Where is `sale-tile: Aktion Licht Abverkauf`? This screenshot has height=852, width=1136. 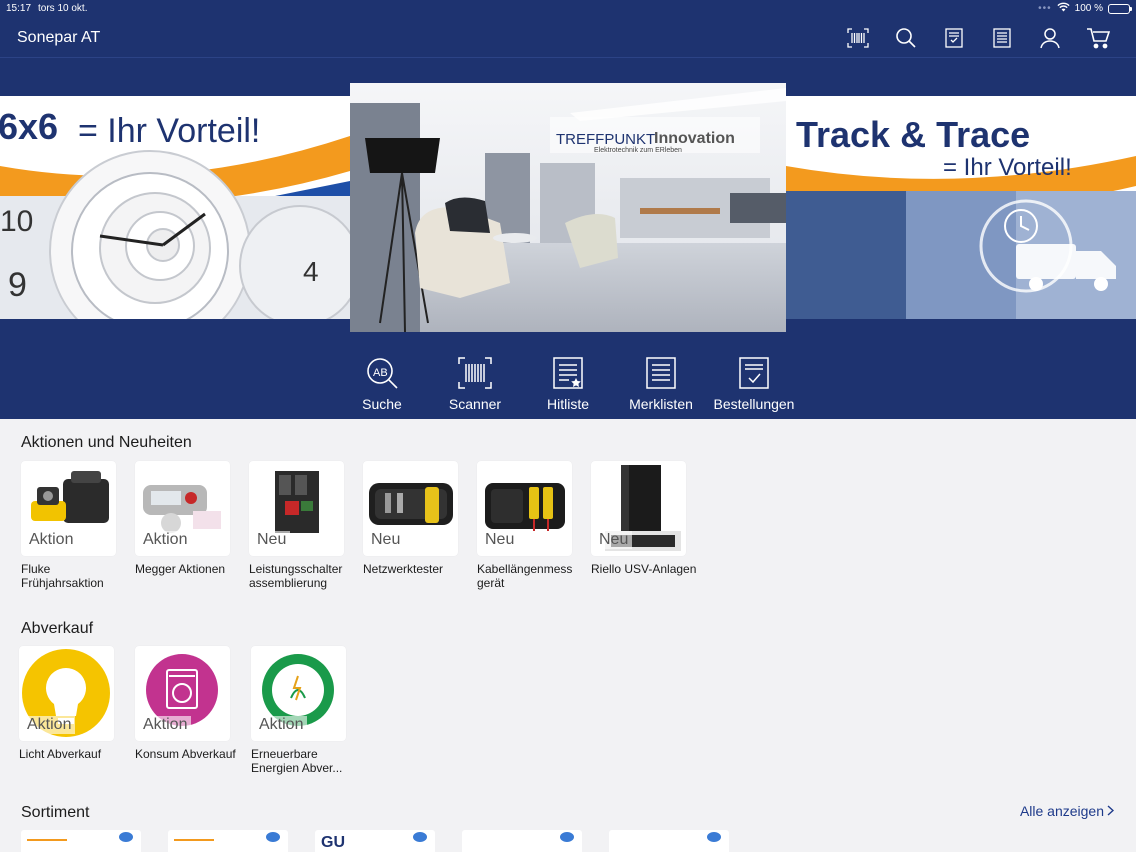
sale-tile: Aktion Licht Abverkauf is located at coordinates (67, 703).